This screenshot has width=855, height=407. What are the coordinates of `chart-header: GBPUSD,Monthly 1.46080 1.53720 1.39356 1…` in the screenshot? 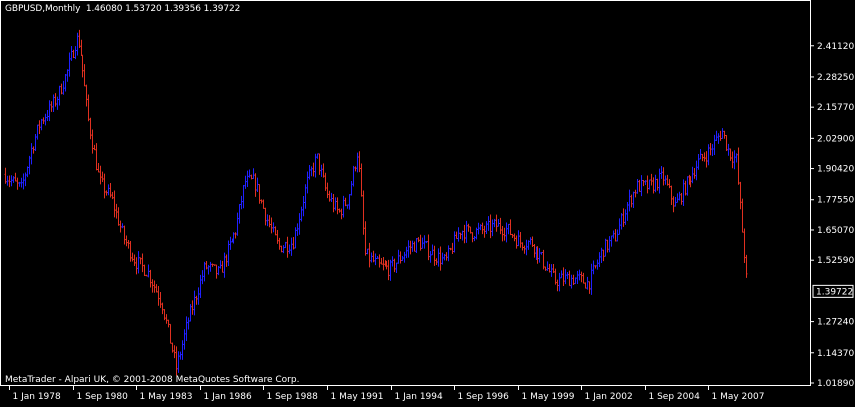 It's located at (122, 9).